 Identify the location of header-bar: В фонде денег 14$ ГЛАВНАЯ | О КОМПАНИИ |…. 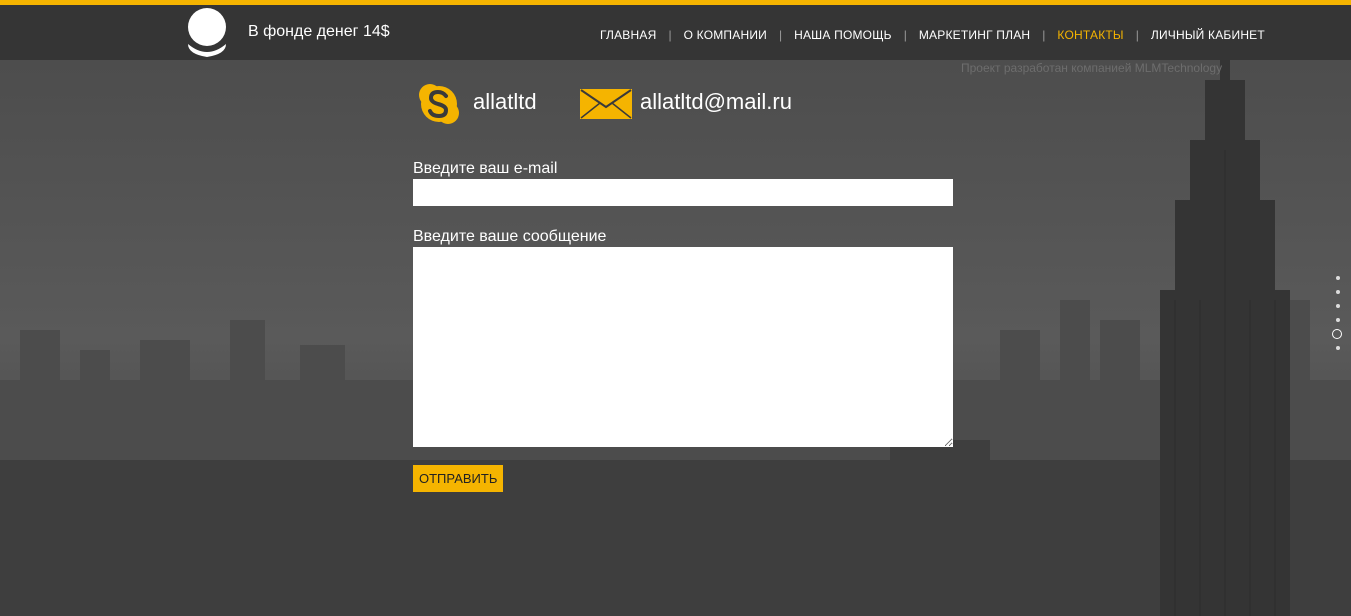
(675, 32).